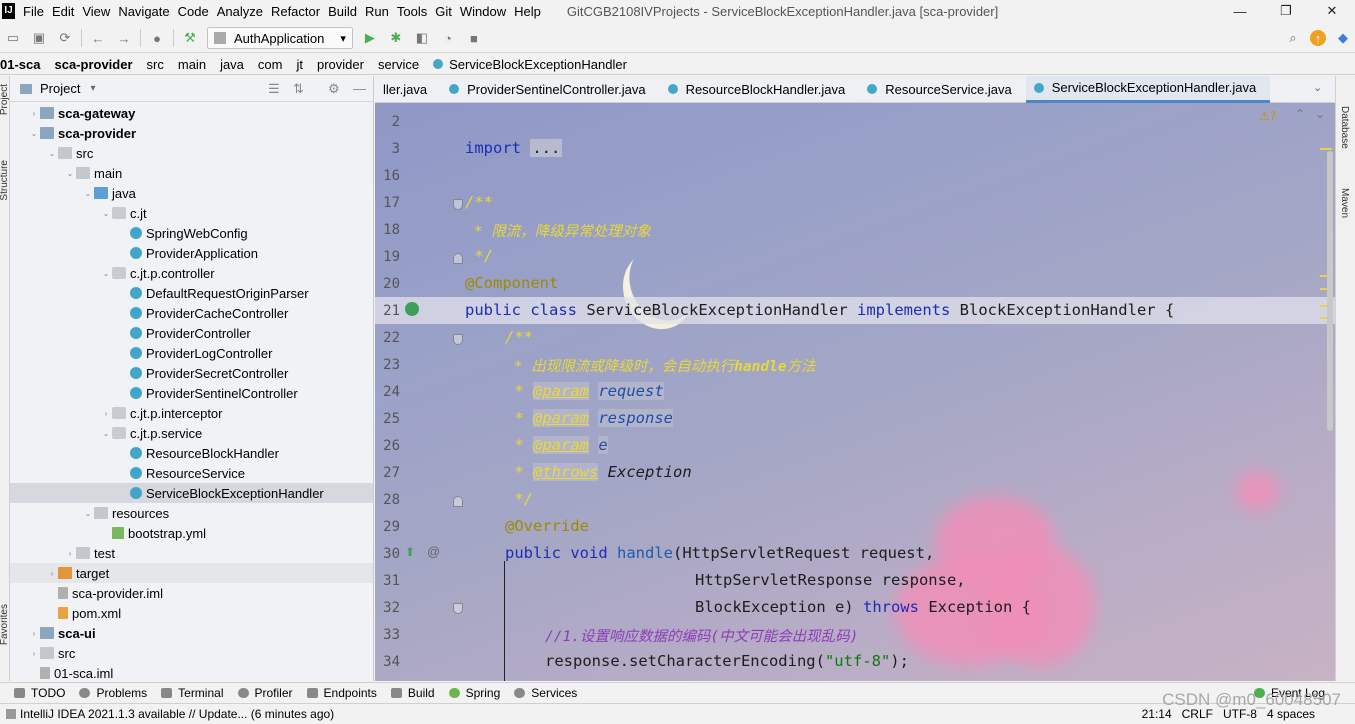  What do you see at coordinates (93, 64) in the screenshot?
I see `breadcrumb-item: sca-provider` at bounding box center [93, 64].